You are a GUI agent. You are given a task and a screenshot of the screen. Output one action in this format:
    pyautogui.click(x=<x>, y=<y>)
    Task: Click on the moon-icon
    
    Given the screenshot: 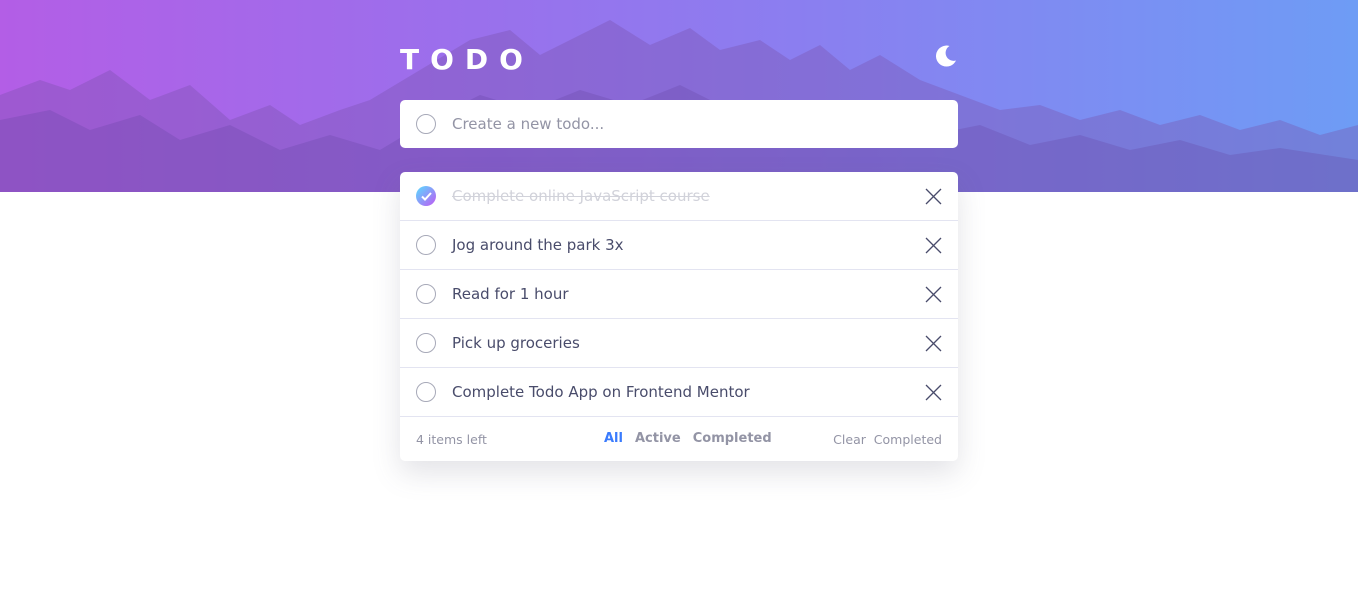 What is the action you would take?
    pyautogui.click(x=945, y=56)
    